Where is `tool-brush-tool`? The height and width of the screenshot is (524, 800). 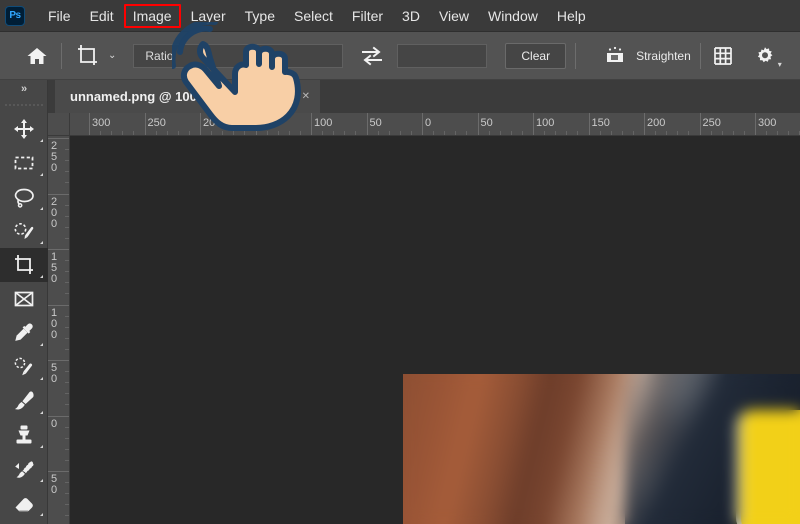
tool-brush-tool is located at coordinates (24, 401).